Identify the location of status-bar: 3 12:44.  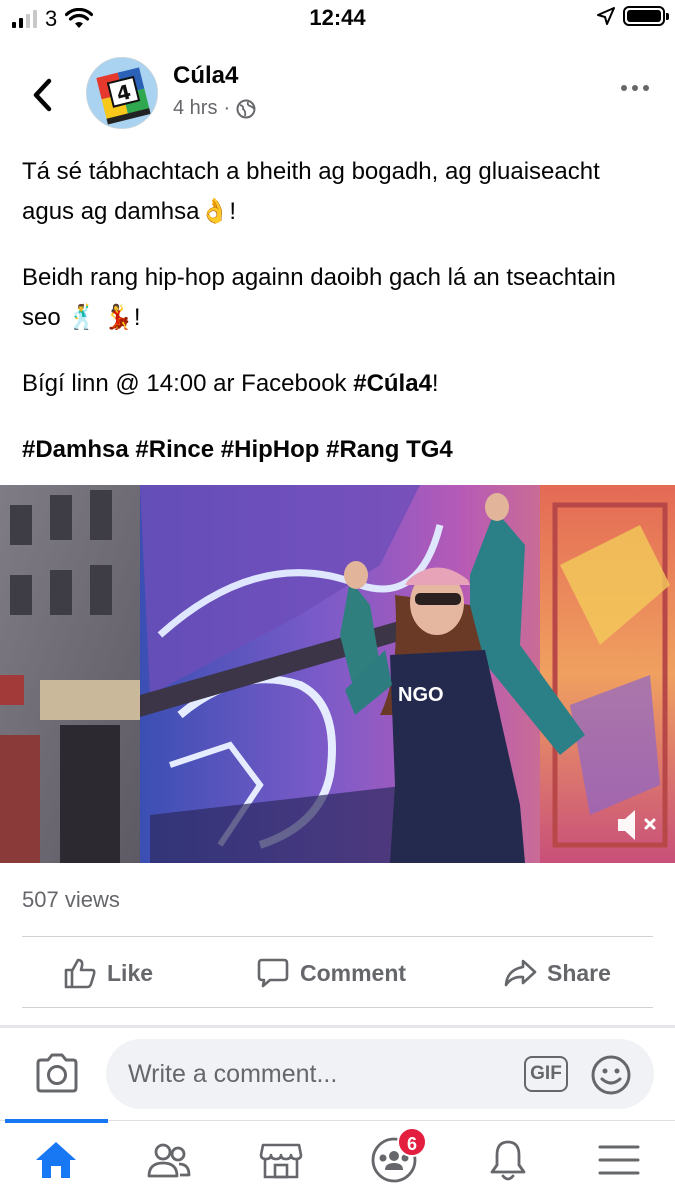
(337, 20).